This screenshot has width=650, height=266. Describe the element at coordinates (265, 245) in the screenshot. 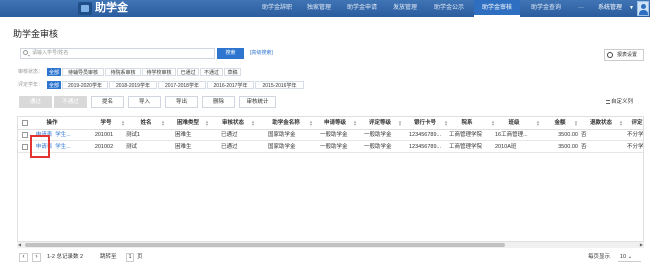

I see `scrollbar-thumb` at that location.